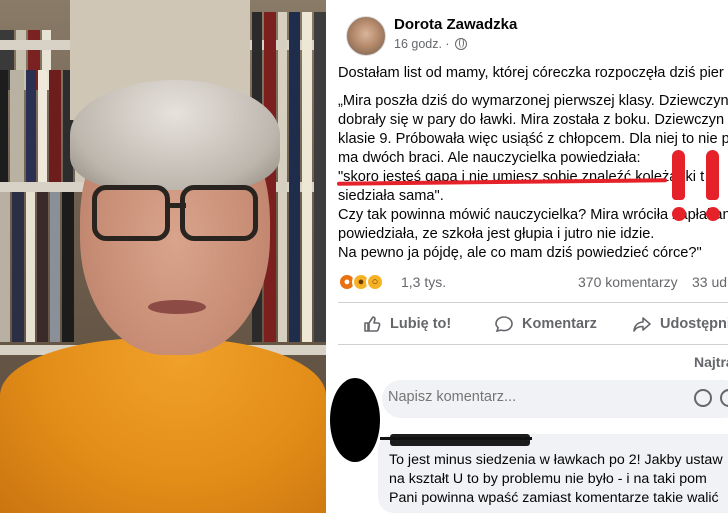  I want to click on shares-count: 33 ud, so click(709, 282).